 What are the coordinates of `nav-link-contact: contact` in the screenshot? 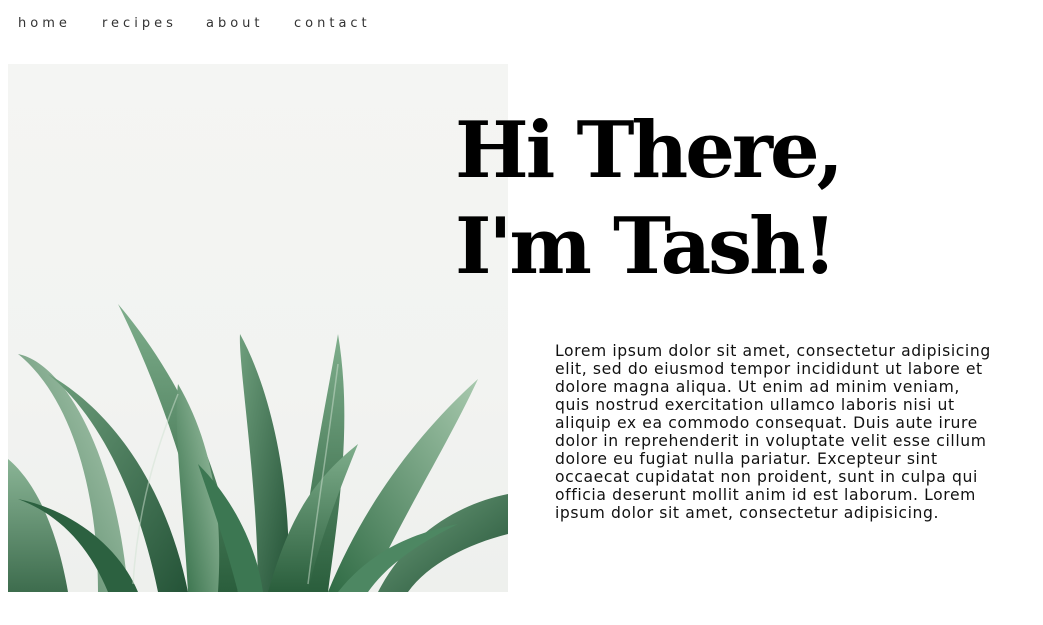 It's located at (334, 24).